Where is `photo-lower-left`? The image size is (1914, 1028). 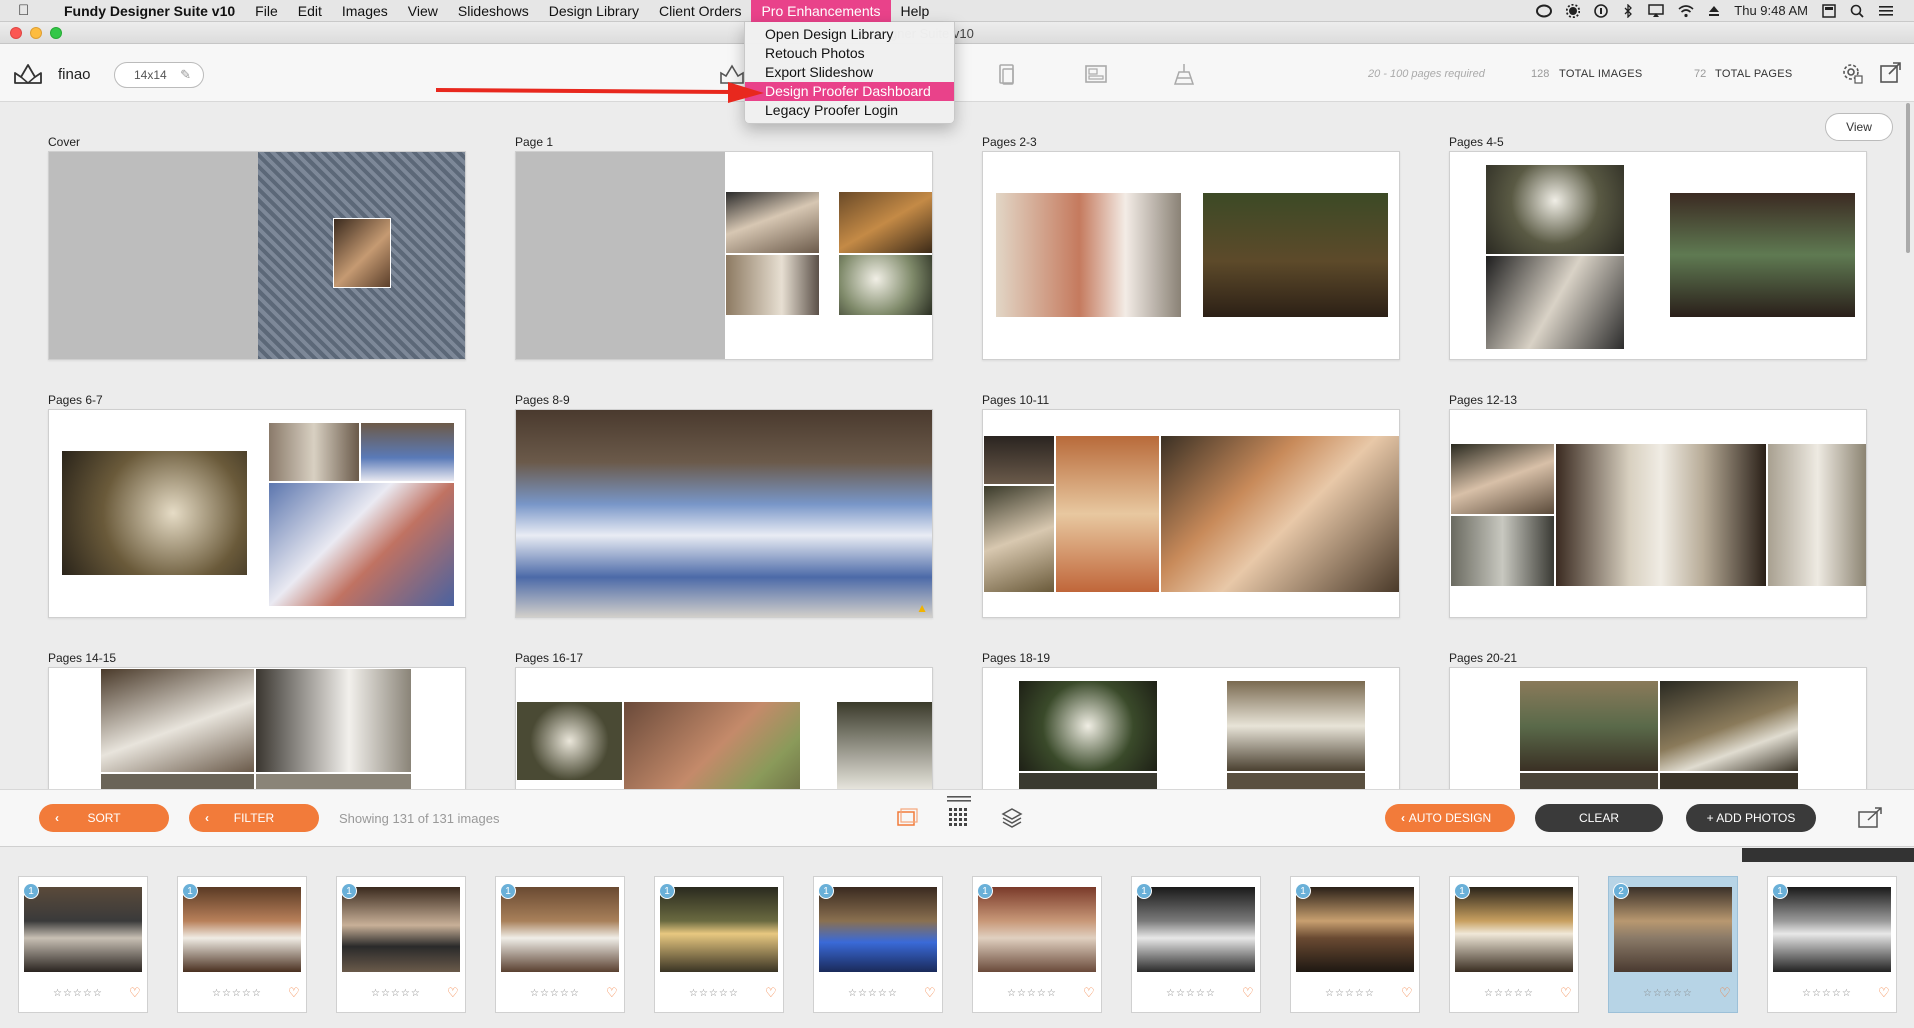
photo-lower-left is located at coordinates (1589, 780).